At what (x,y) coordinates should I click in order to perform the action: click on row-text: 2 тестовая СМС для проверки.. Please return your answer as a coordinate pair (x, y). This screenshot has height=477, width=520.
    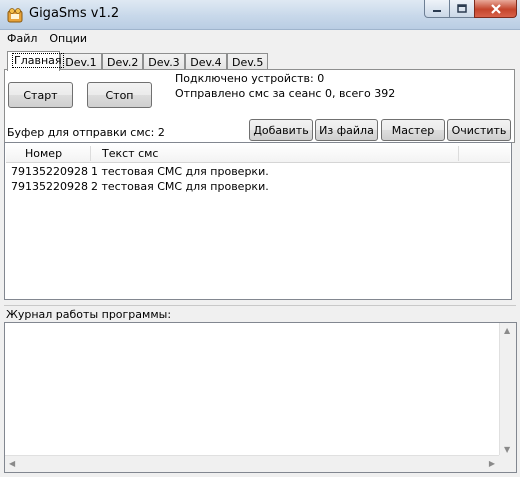
    Looking at the image, I should click on (180, 186).